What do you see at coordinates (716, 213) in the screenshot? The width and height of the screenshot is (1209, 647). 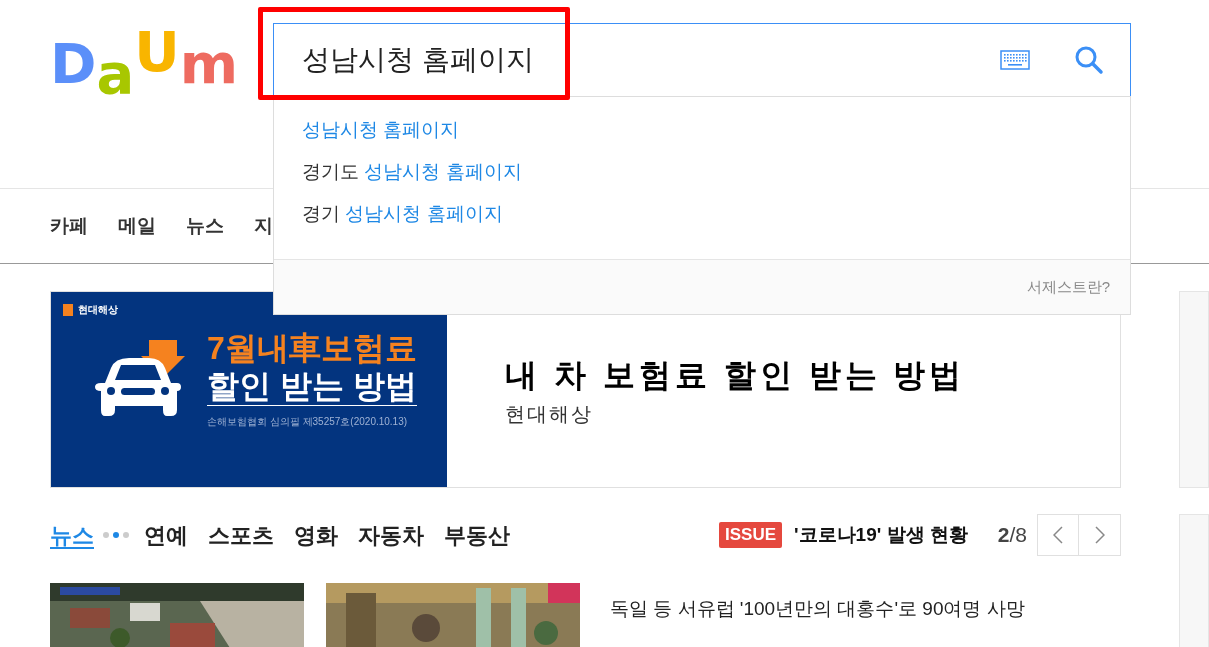 I see `suggestion-item: 경기 성남시청 홈페이지` at bounding box center [716, 213].